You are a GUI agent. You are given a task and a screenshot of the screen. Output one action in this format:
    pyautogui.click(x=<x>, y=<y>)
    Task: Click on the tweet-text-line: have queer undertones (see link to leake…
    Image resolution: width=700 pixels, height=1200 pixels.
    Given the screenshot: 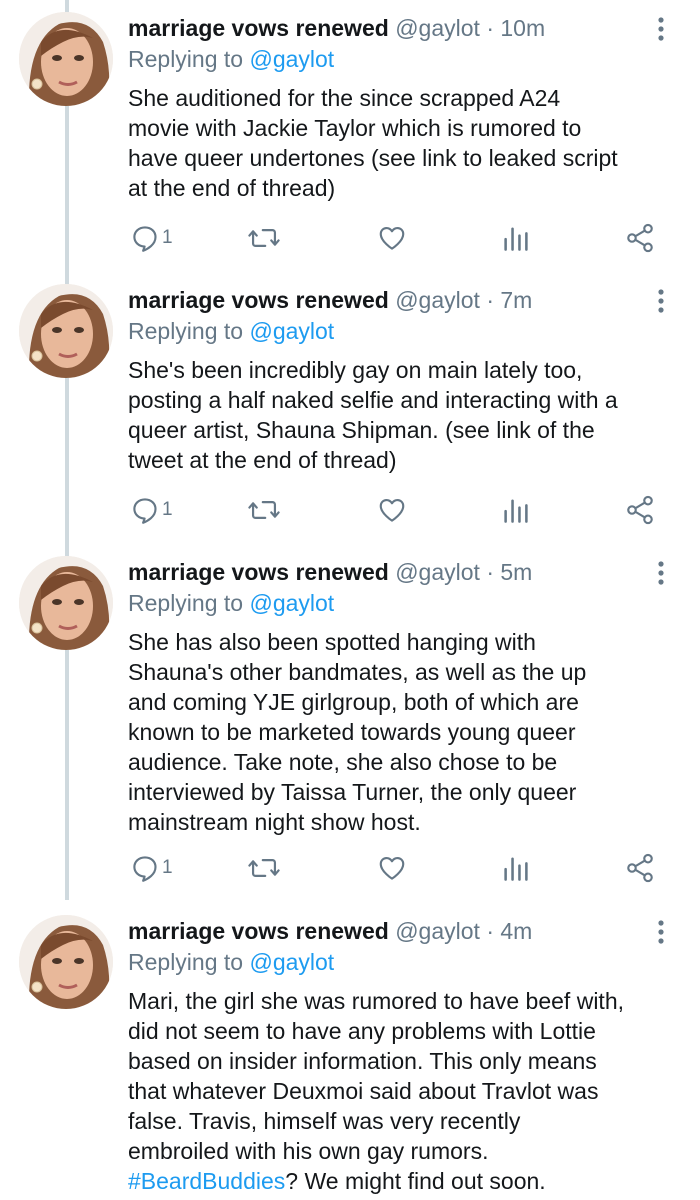 What is the action you would take?
    pyautogui.click(x=373, y=158)
    